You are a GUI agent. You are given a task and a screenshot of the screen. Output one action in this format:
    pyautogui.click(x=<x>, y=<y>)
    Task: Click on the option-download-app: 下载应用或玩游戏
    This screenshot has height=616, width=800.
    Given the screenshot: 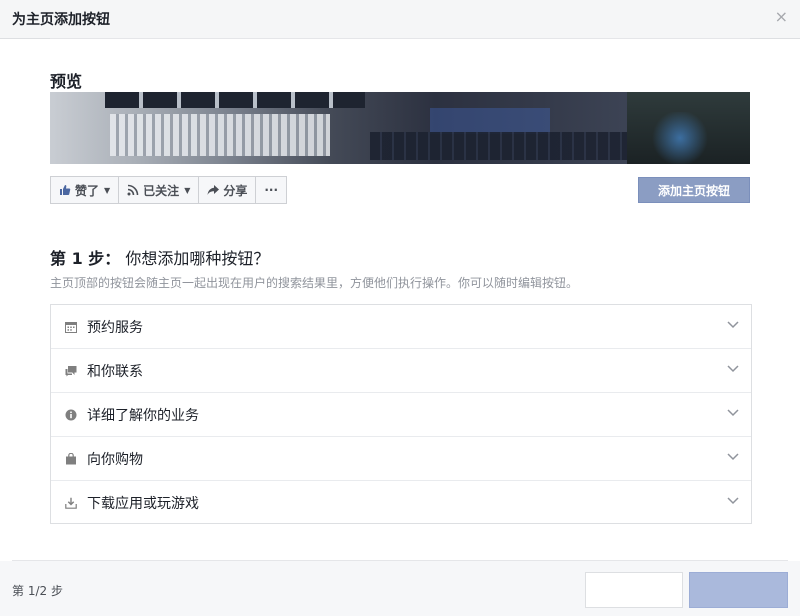 What is the action you would take?
    pyautogui.click(x=401, y=503)
    